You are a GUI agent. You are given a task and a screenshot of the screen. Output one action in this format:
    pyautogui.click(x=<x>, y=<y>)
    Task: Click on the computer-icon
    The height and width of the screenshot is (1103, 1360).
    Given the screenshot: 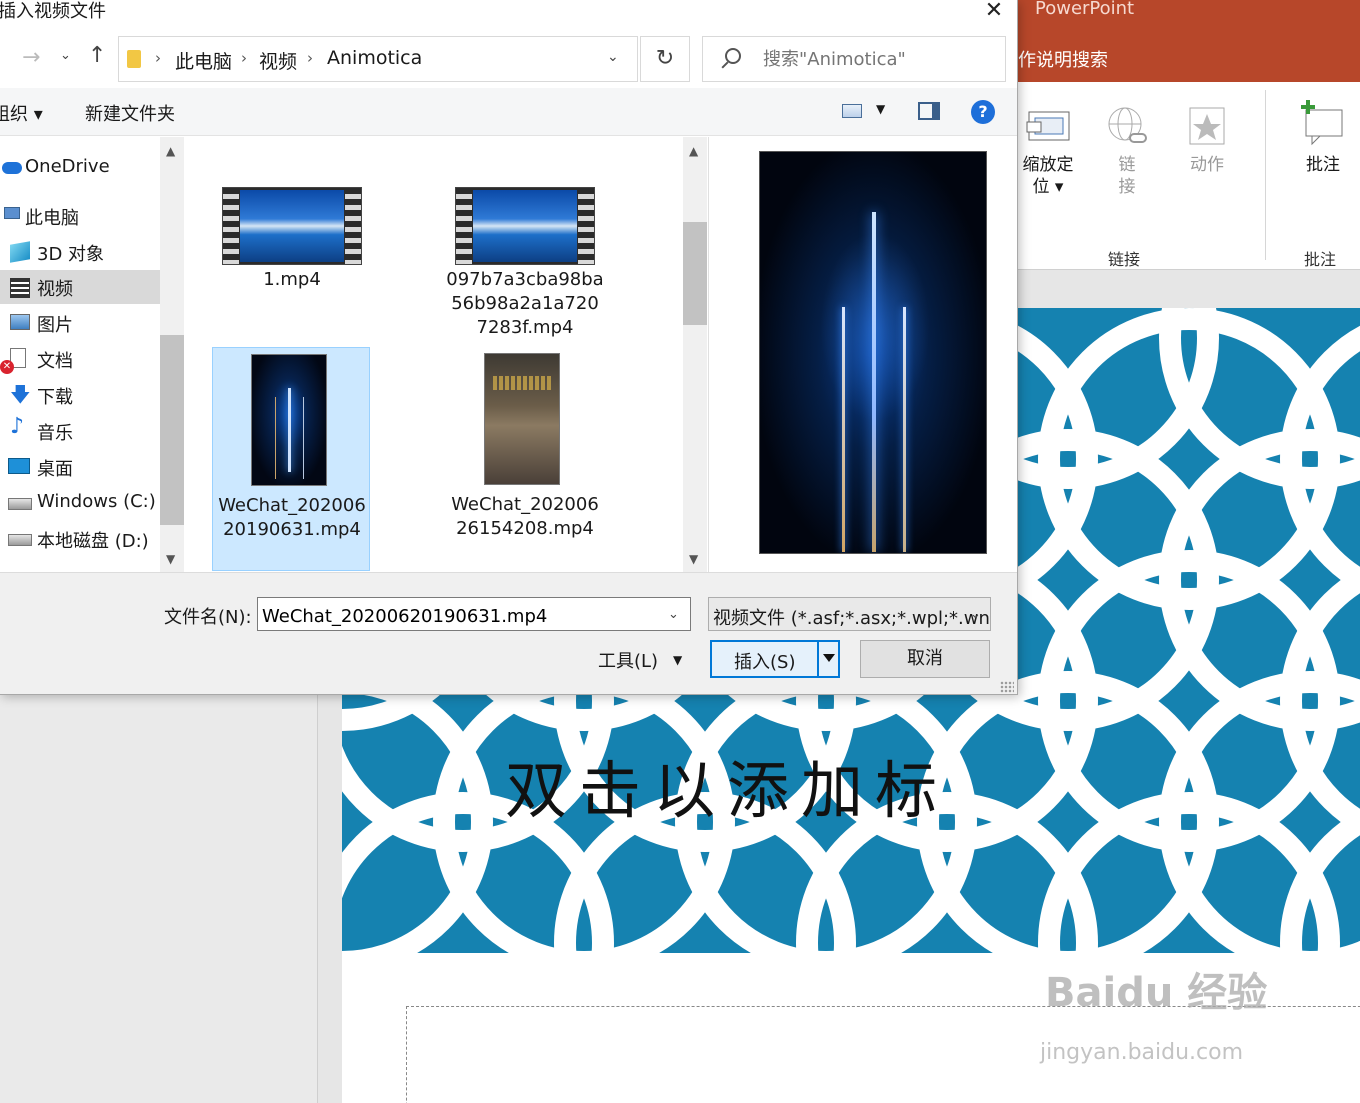 What is the action you would take?
    pyautogui.click(x=12, y=213)
    